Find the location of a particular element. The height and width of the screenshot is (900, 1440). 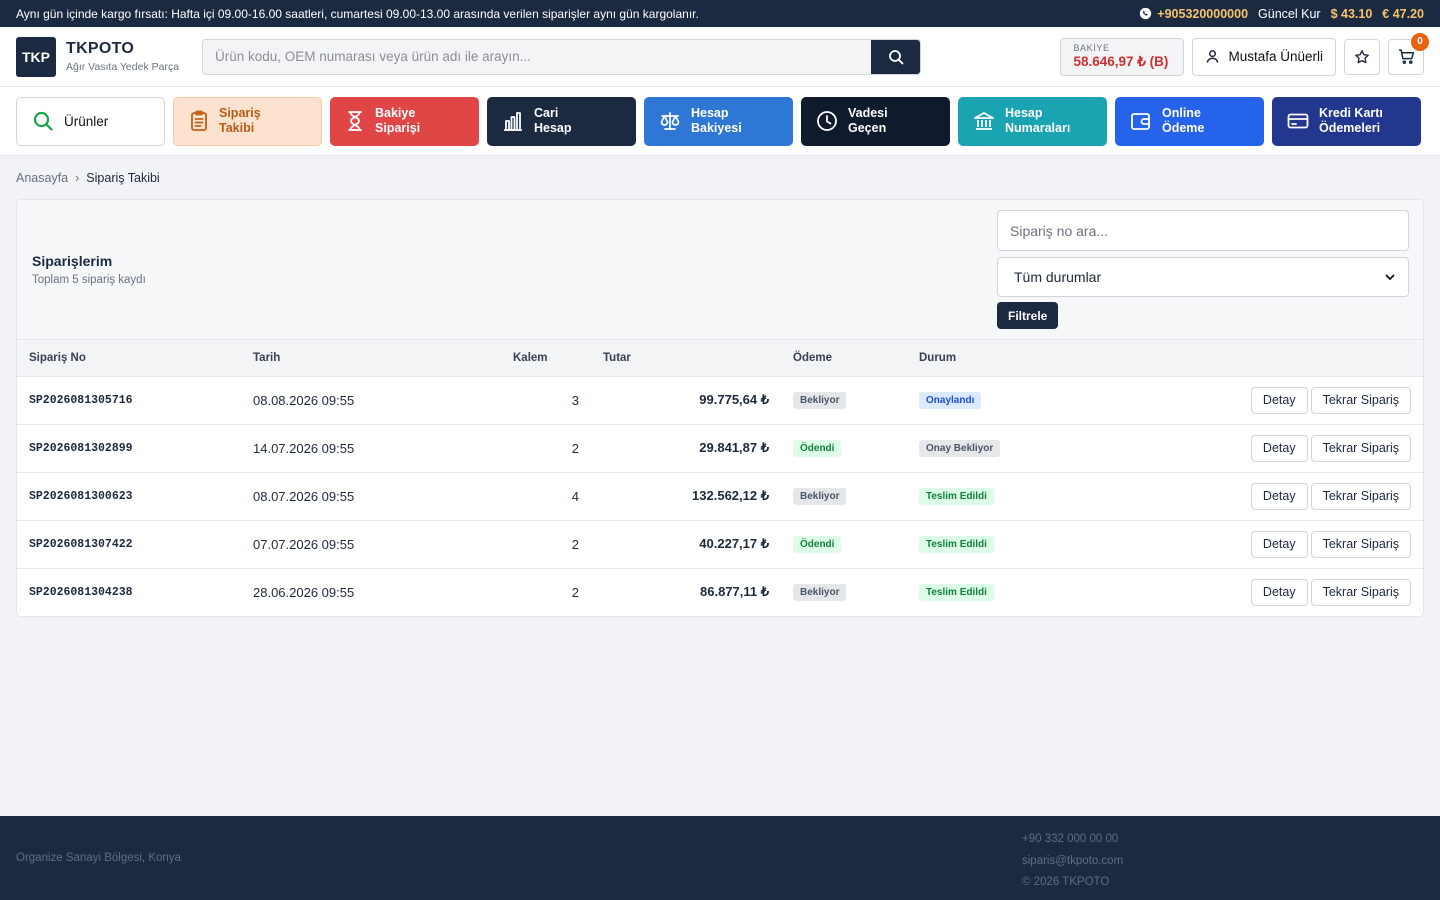

footer-phone: +90 332 000 00 00 is located at coordinates (1072, 840).